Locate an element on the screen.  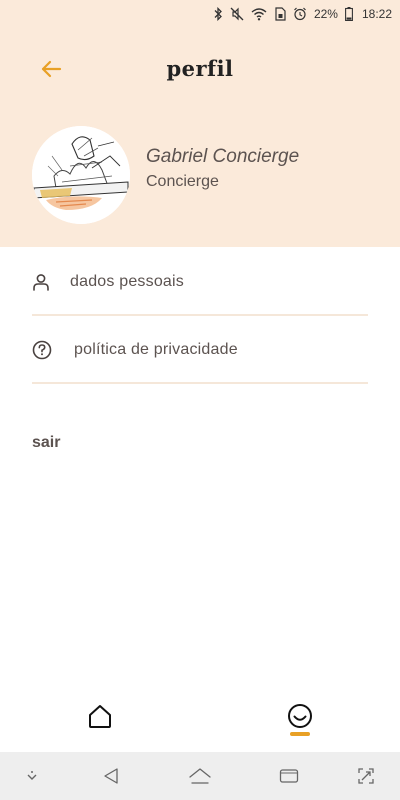
system-nav-bar is located at coordinates (200, 776).